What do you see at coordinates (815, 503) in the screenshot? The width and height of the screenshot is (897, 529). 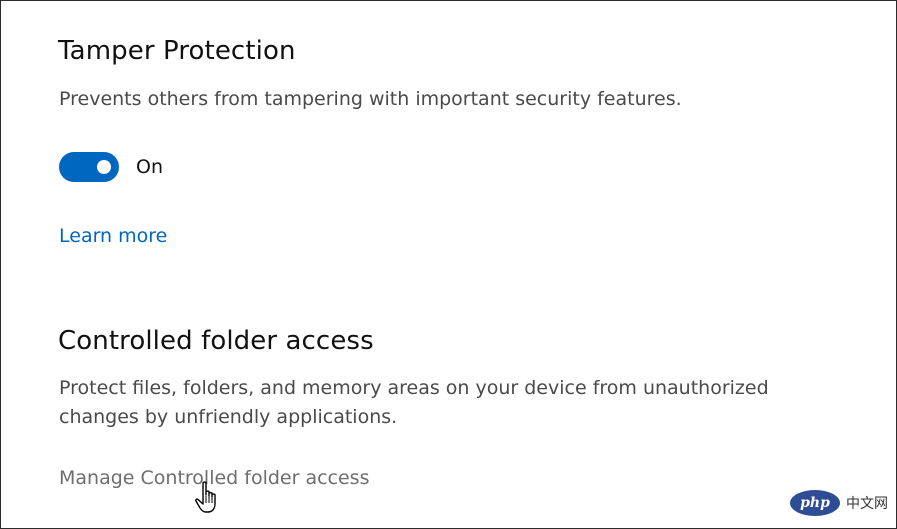 I see `php-logo: php` at bounding box center [815, 503].